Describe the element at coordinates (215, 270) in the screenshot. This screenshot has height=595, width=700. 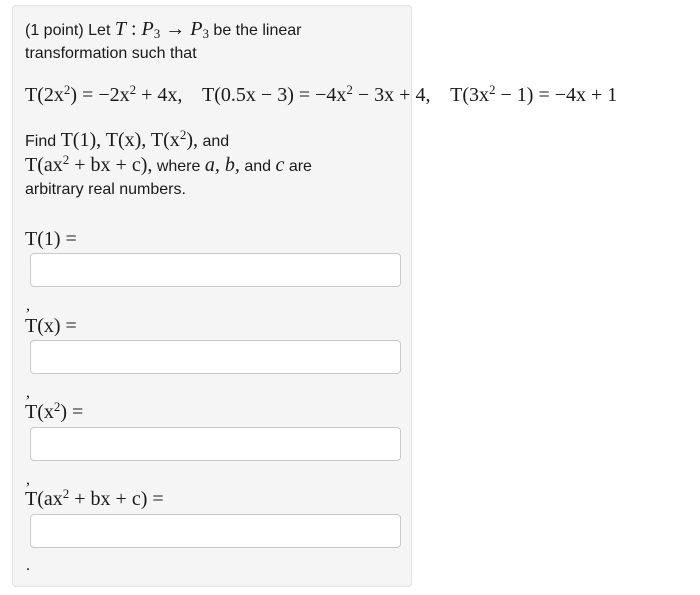
I see `answer-input-t1` at that location.